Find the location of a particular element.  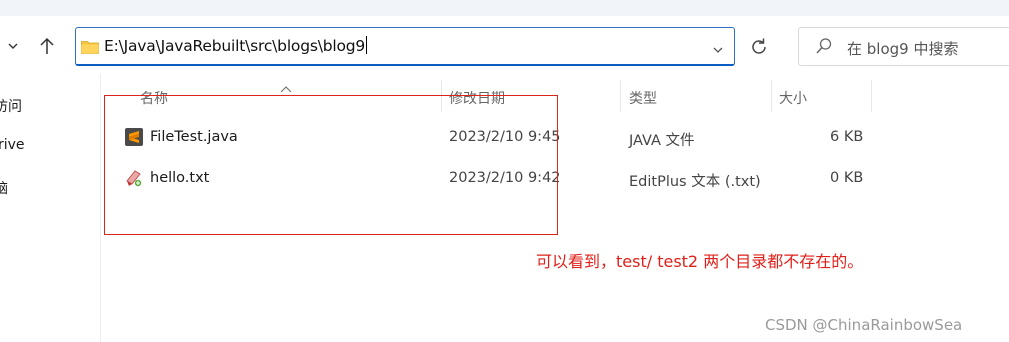

folder-icon is located at coordinates (90, 46).